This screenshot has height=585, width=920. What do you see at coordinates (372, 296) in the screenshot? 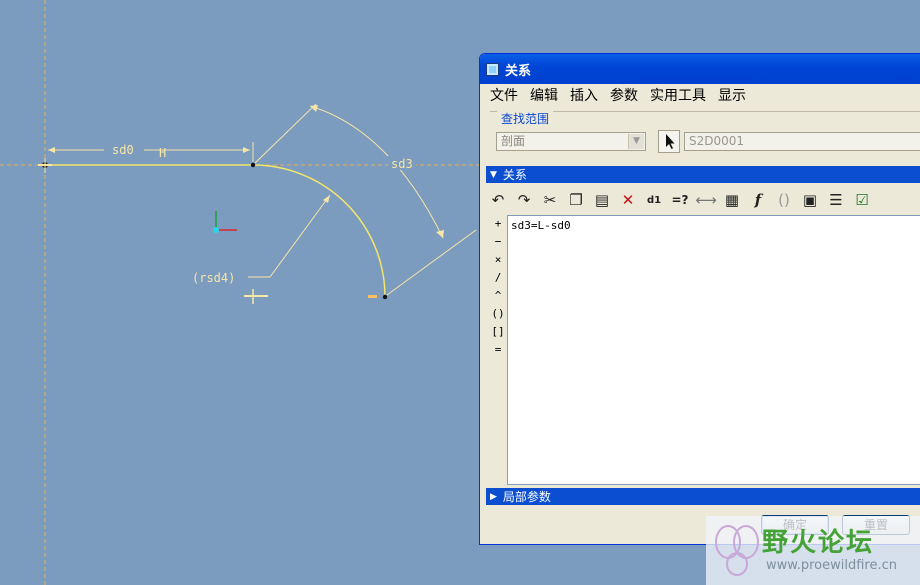
I see `endpoint-marker` at bounding box center [372, 296].